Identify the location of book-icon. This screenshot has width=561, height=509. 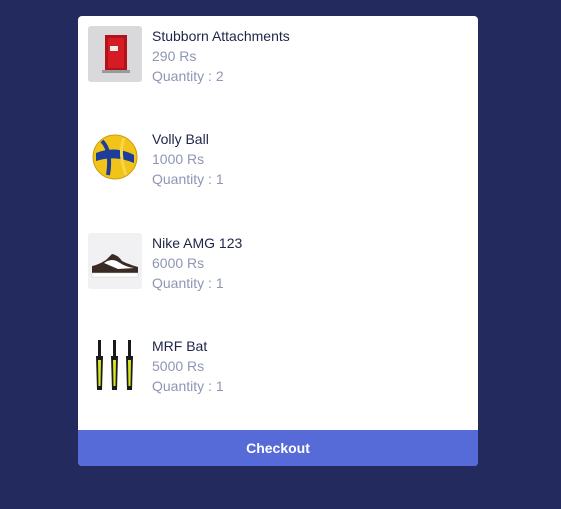
(115, 54).